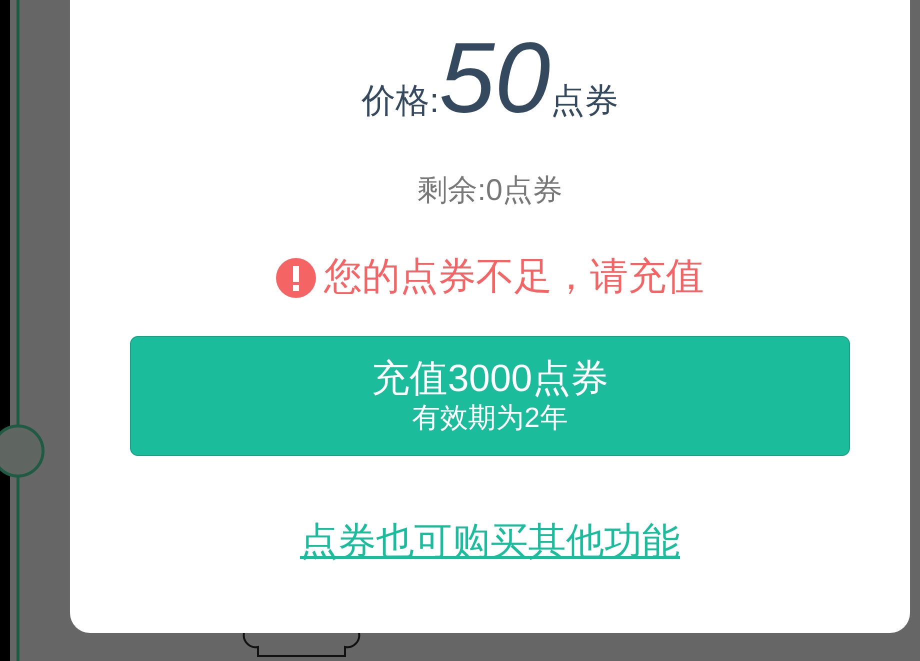  I want to click on recharge-button: 充值3000点券 有效期为2年, so click(490, 396).